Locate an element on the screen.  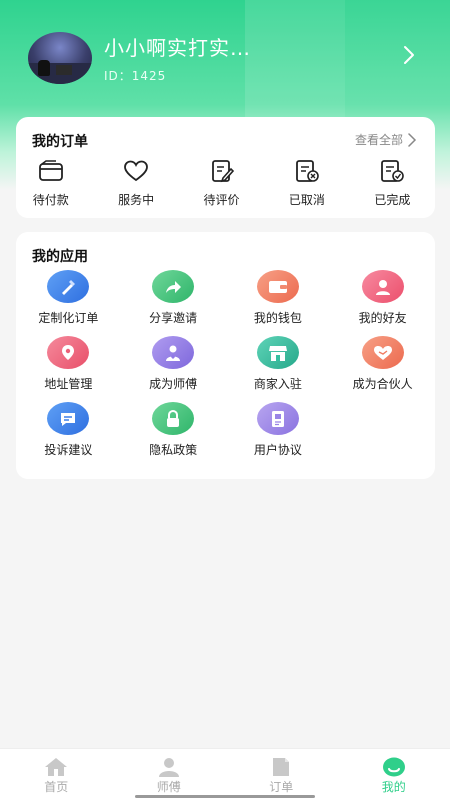
tab-label: 订单 is located at coordinates (281, 787).